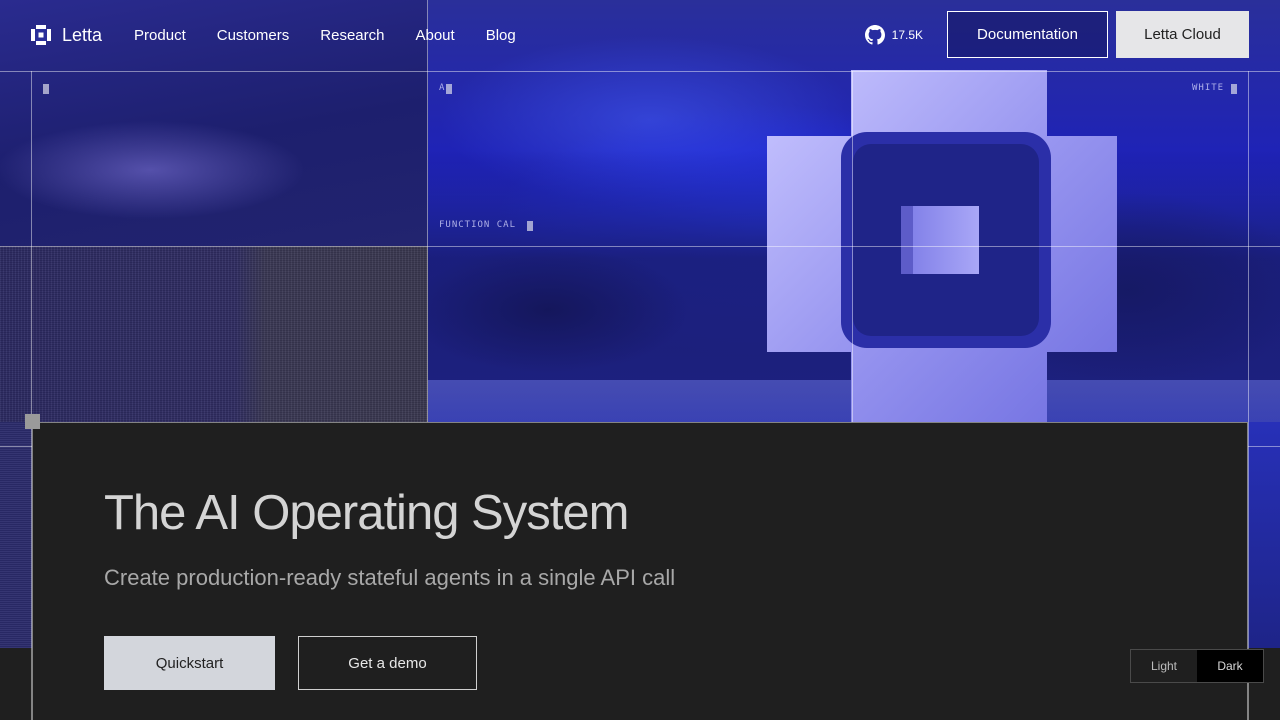 The height and width of the screenshot is (720, 1280). I want to click on github-link: 17.5K, so click(893, 34).